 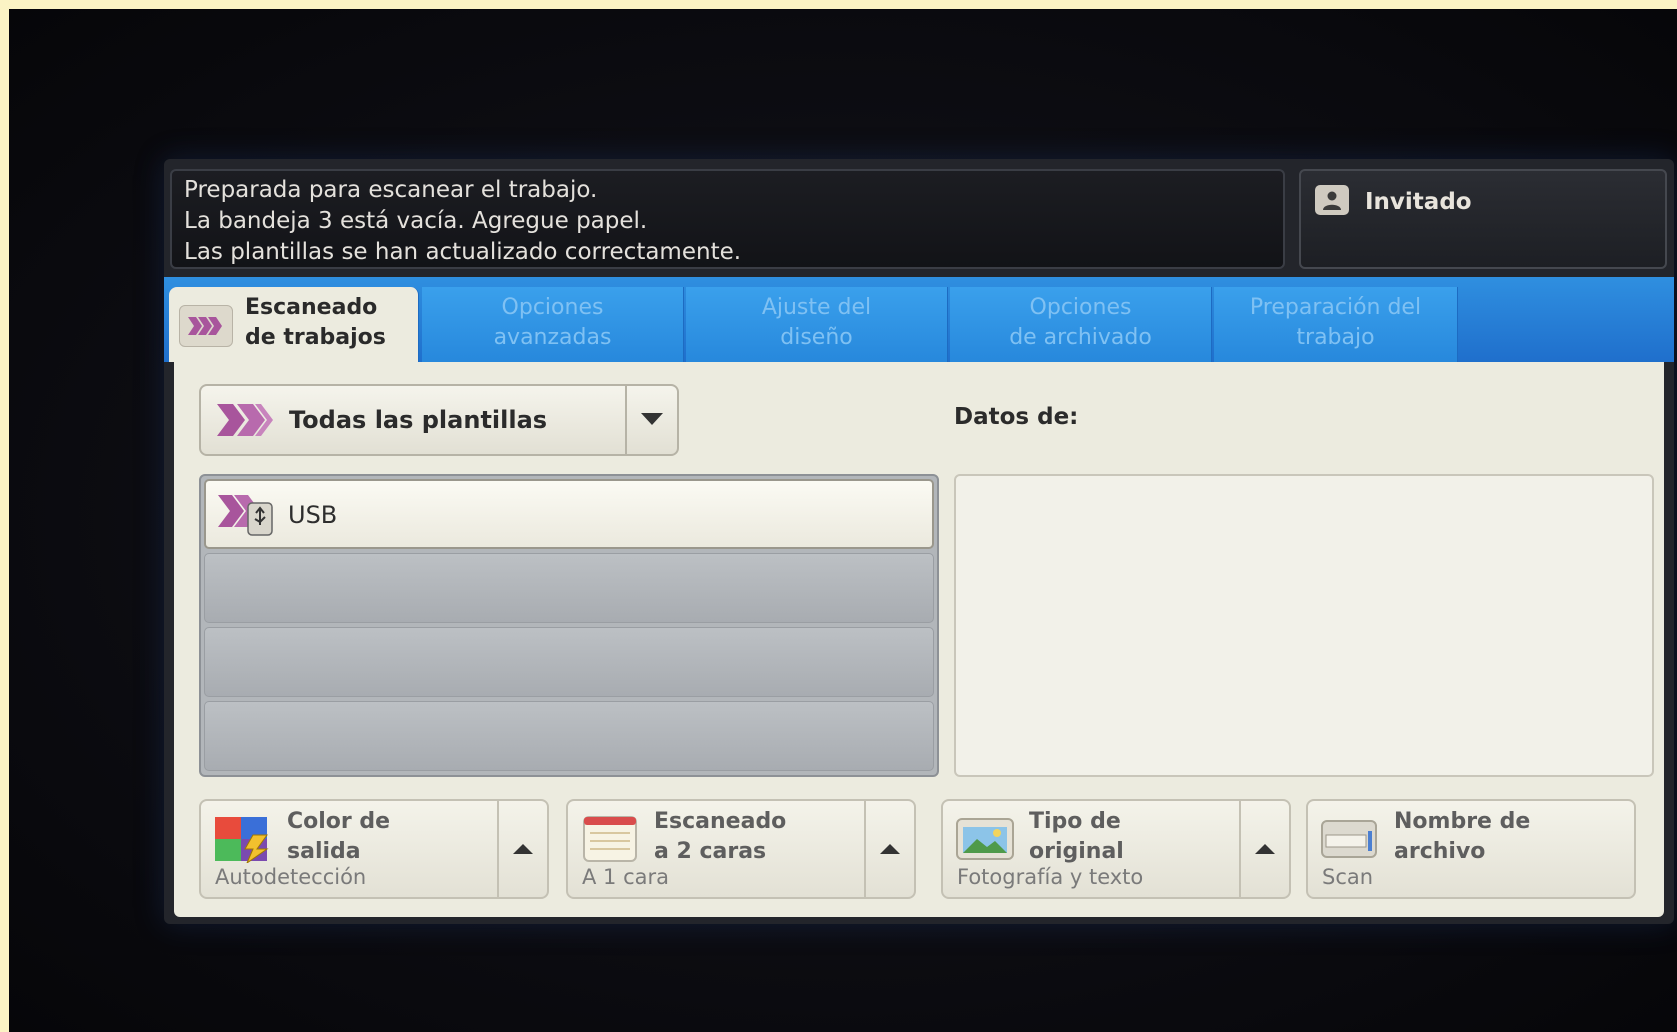 What do you see at coordinates (610, 841) in the screenshot?
I see `two-sided-scan-icon` at bounding box center [610, 841].